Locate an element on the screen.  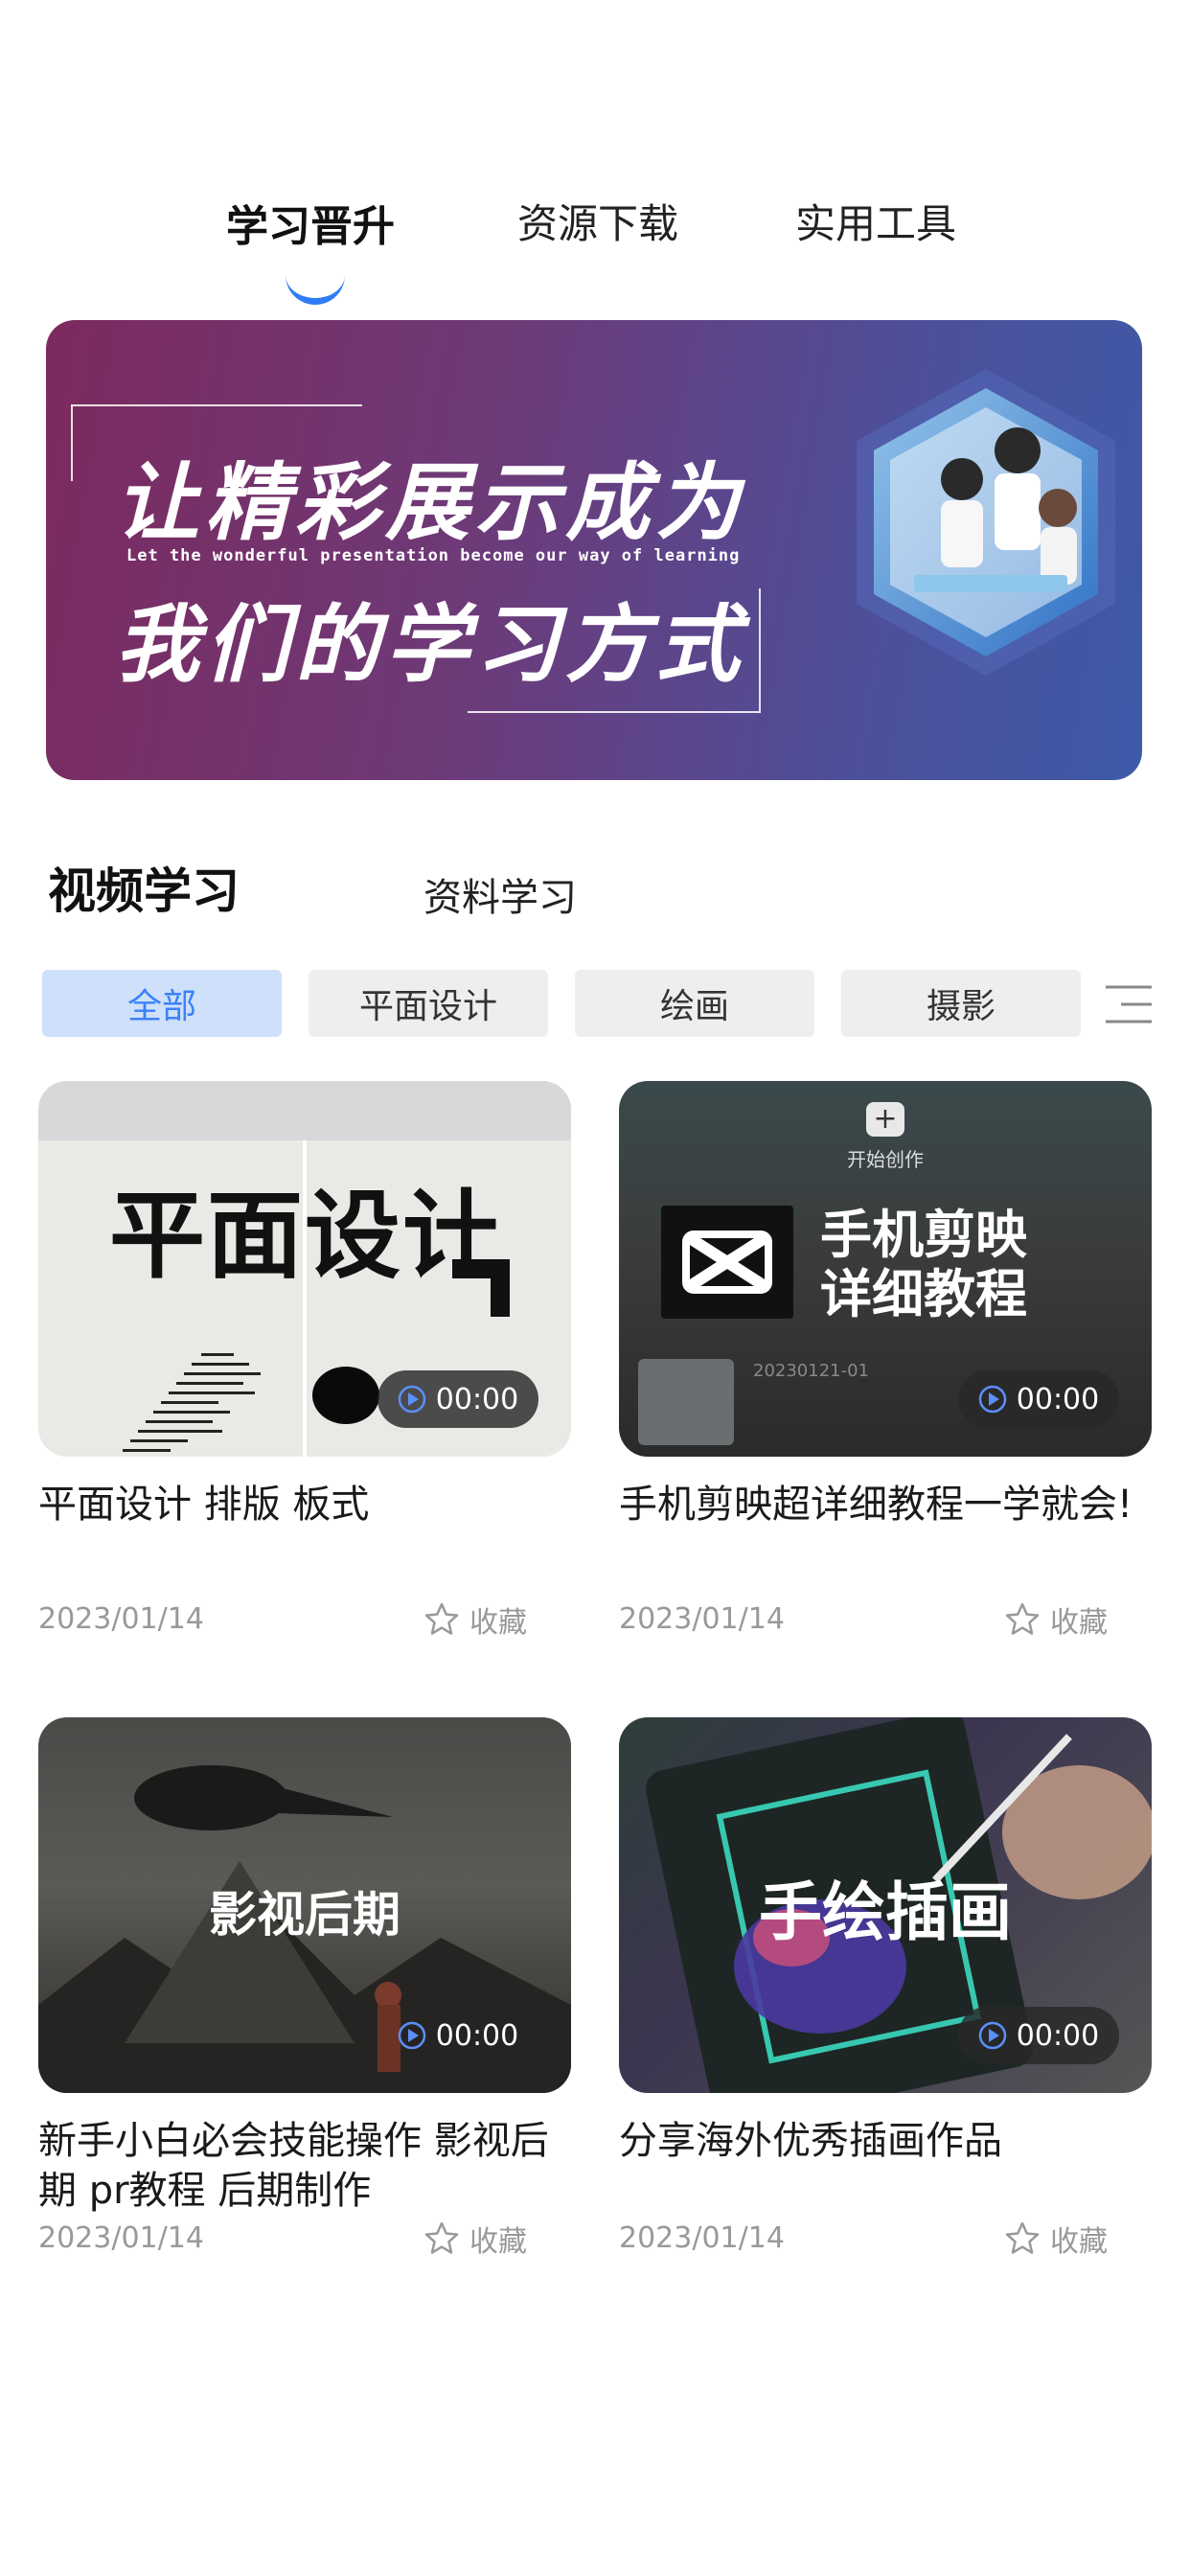
video-title: 分享海外优秀插画作品 is located at coordinates (886, 2166).